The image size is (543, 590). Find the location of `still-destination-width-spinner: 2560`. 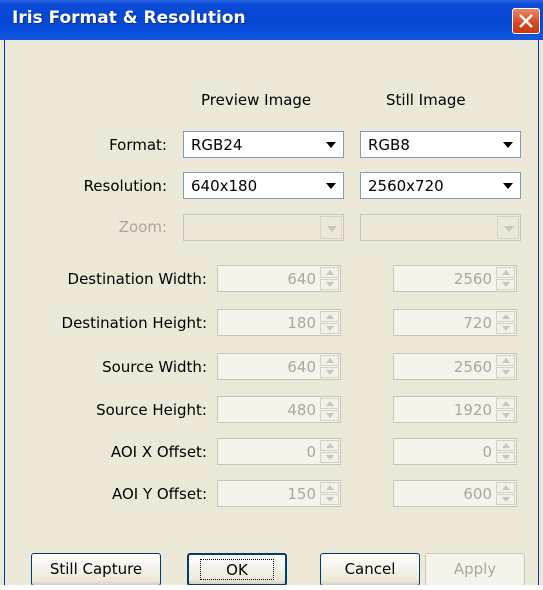

still-destination-width-spinner: 2560 is located at coordinates (455, 278).